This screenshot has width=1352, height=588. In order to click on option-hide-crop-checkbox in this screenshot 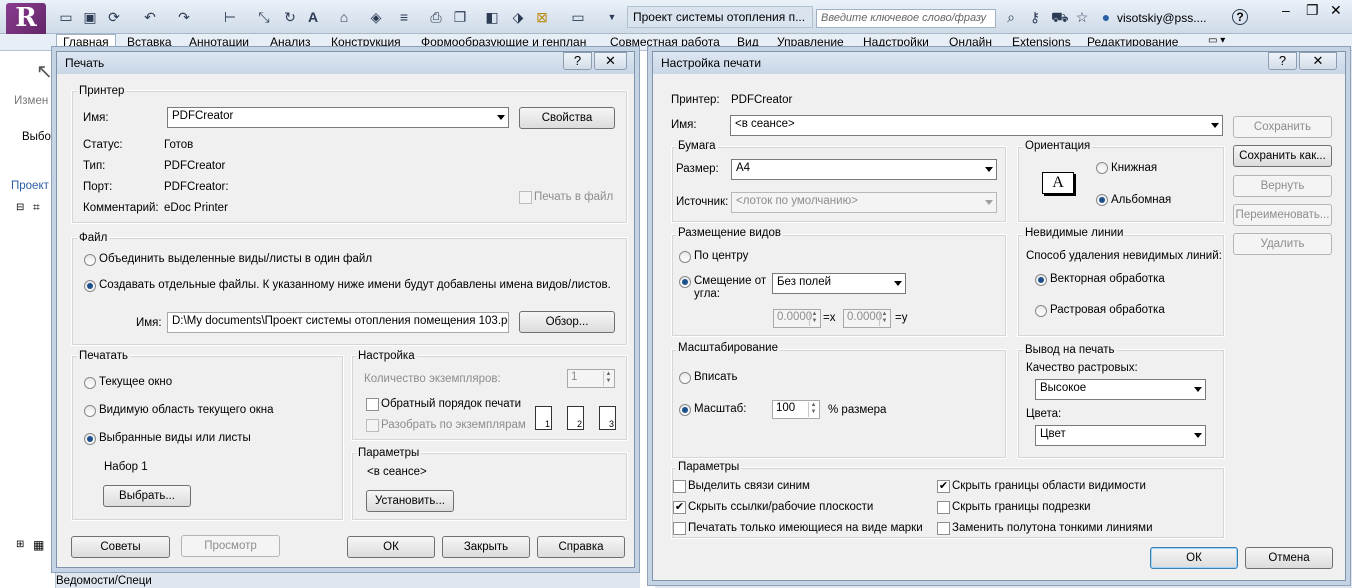, I will do `click(943, 507)`.